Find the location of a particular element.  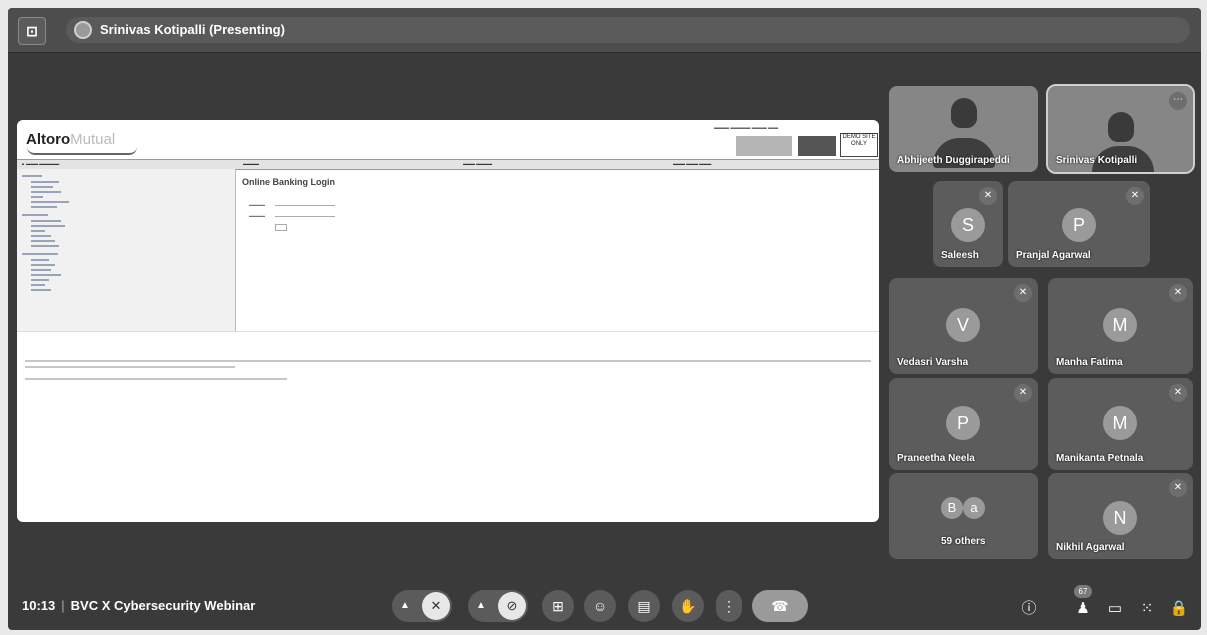

participant-avatar: M is located at coordinates (1120, 423).